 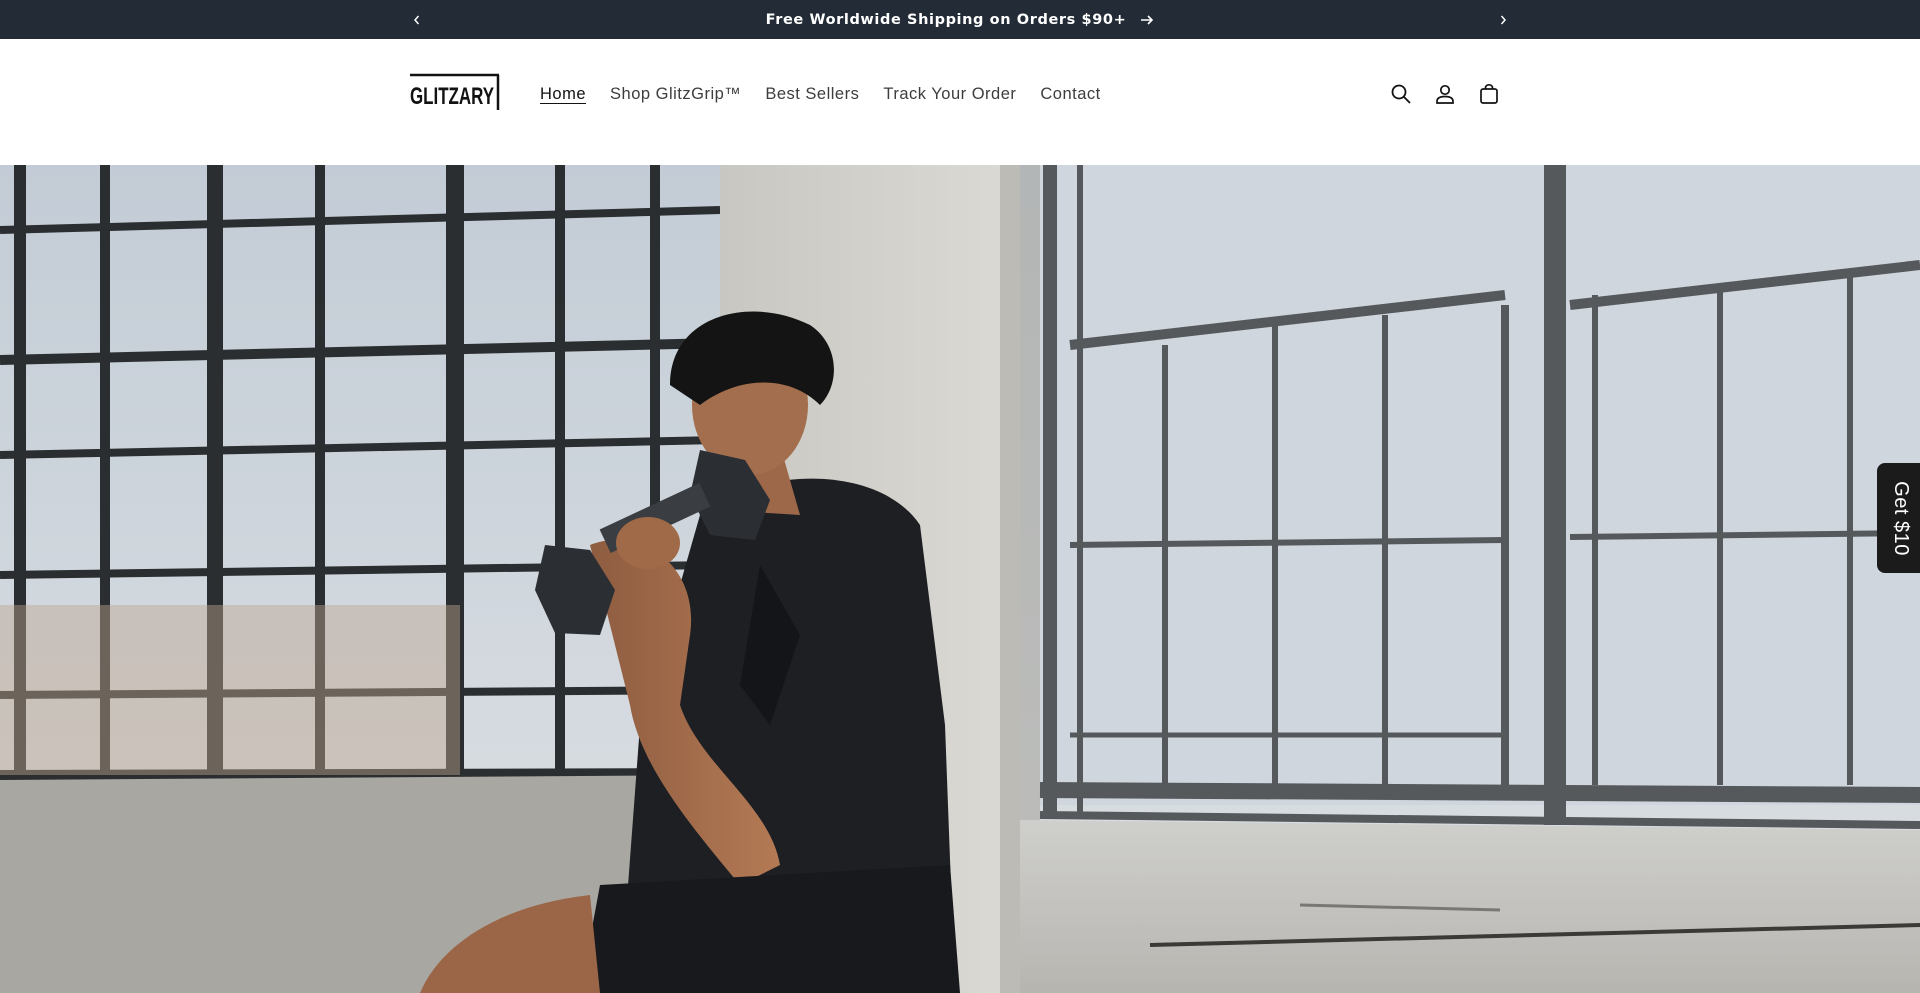 What do you see at coordinates (1147, 19) in the screenshot?
I see `arrow-right-icon` at bounding box center [1147, 19].